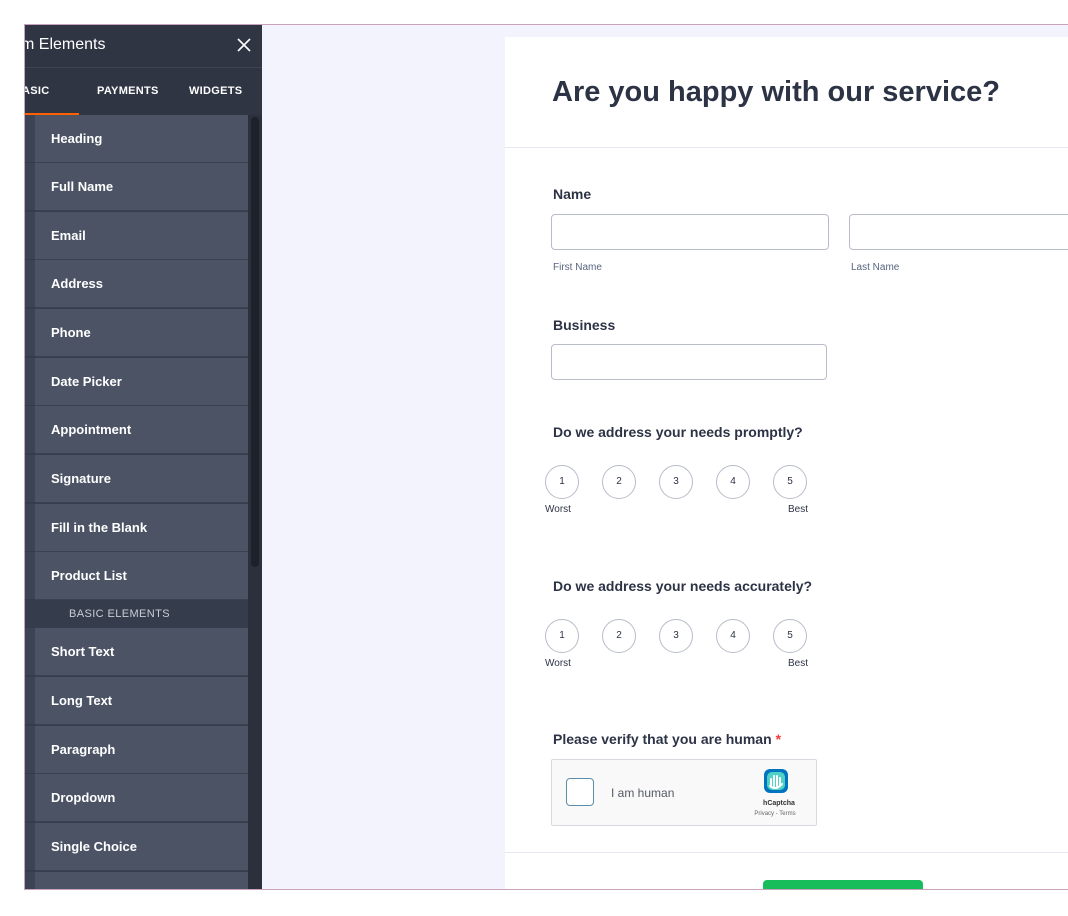 This screenshot has width=1068, height=916. I want to click on hcaptcha-widget: I am human hCaptcha Privacy - Terms, so click(684, 792).